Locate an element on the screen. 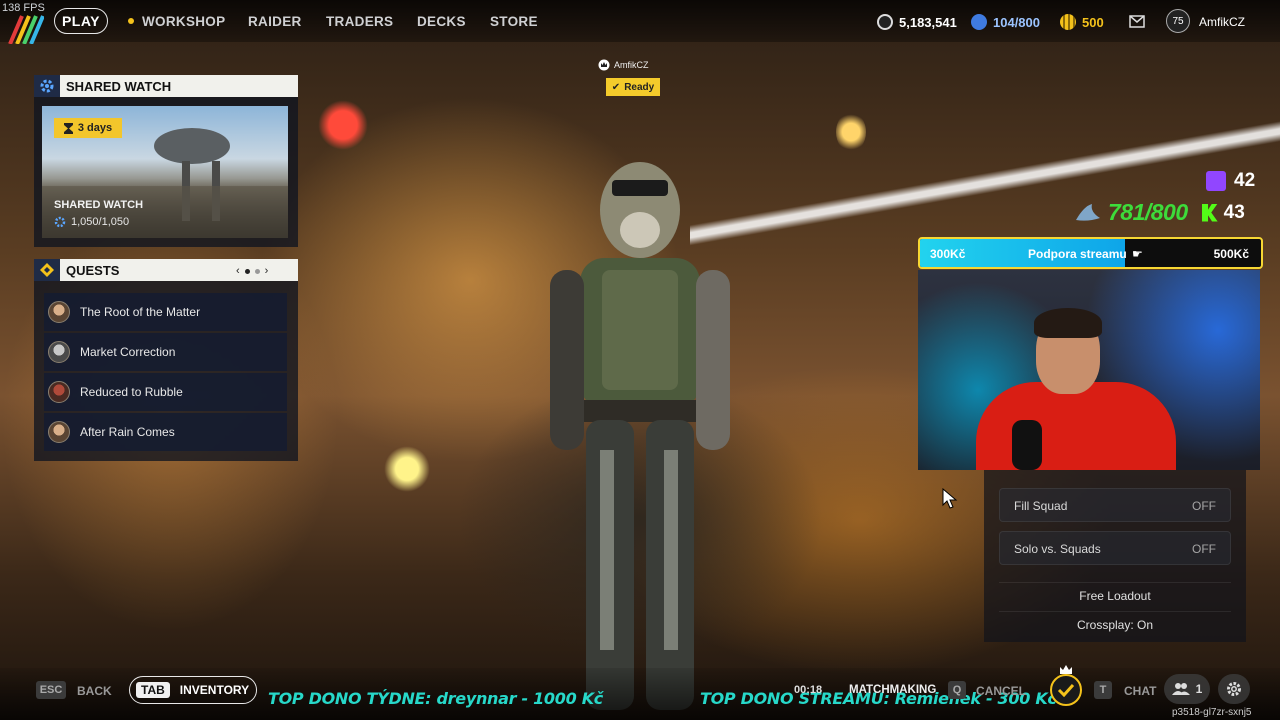 This screenshot has height=720, width=1280. shared-watch-card-title: SHARED WATCH is located at coordinates (99, 205).